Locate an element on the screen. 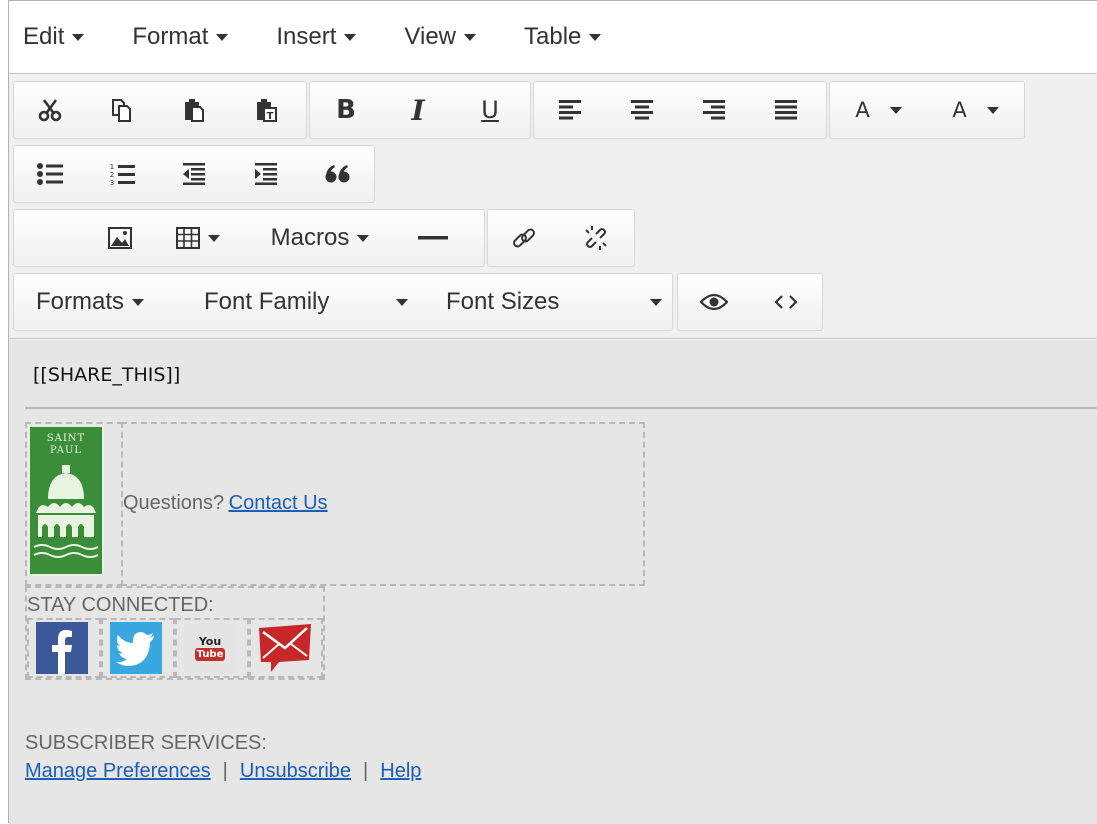 The image size is (1097, 824). insert-group: Macros is located at coordinates (249, 238).